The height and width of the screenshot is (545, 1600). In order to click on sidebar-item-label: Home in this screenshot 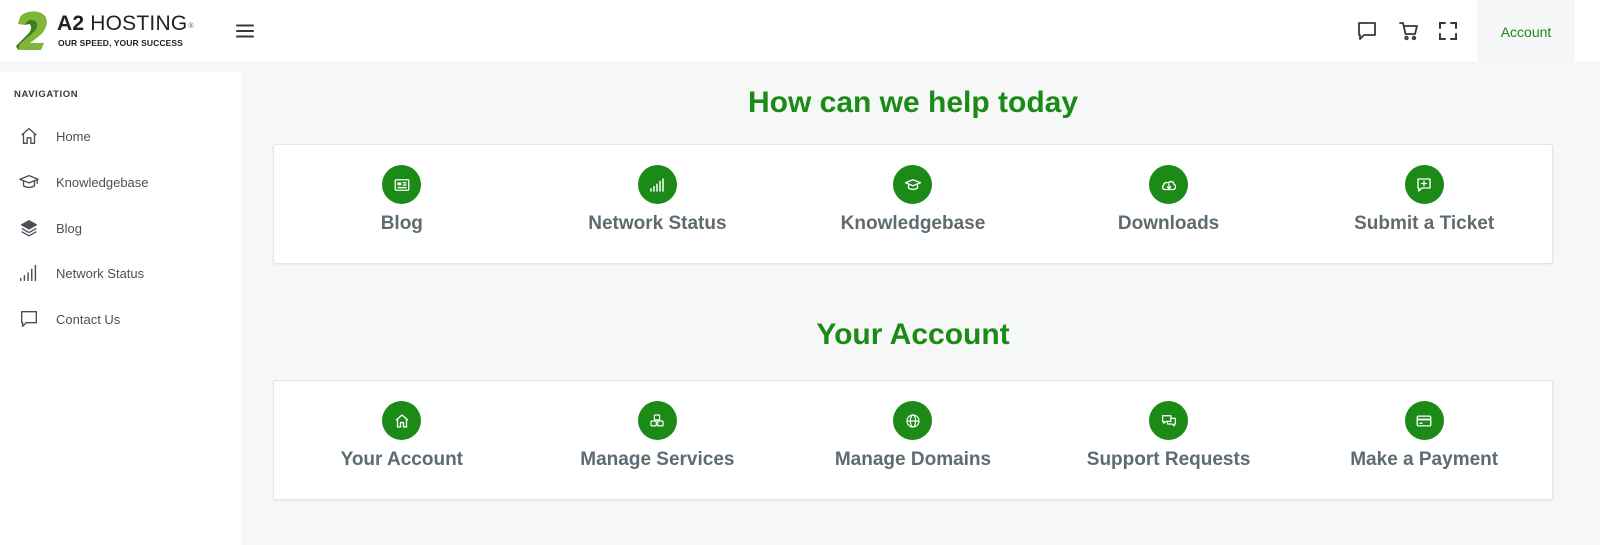, I will do `click(73, 136)`.